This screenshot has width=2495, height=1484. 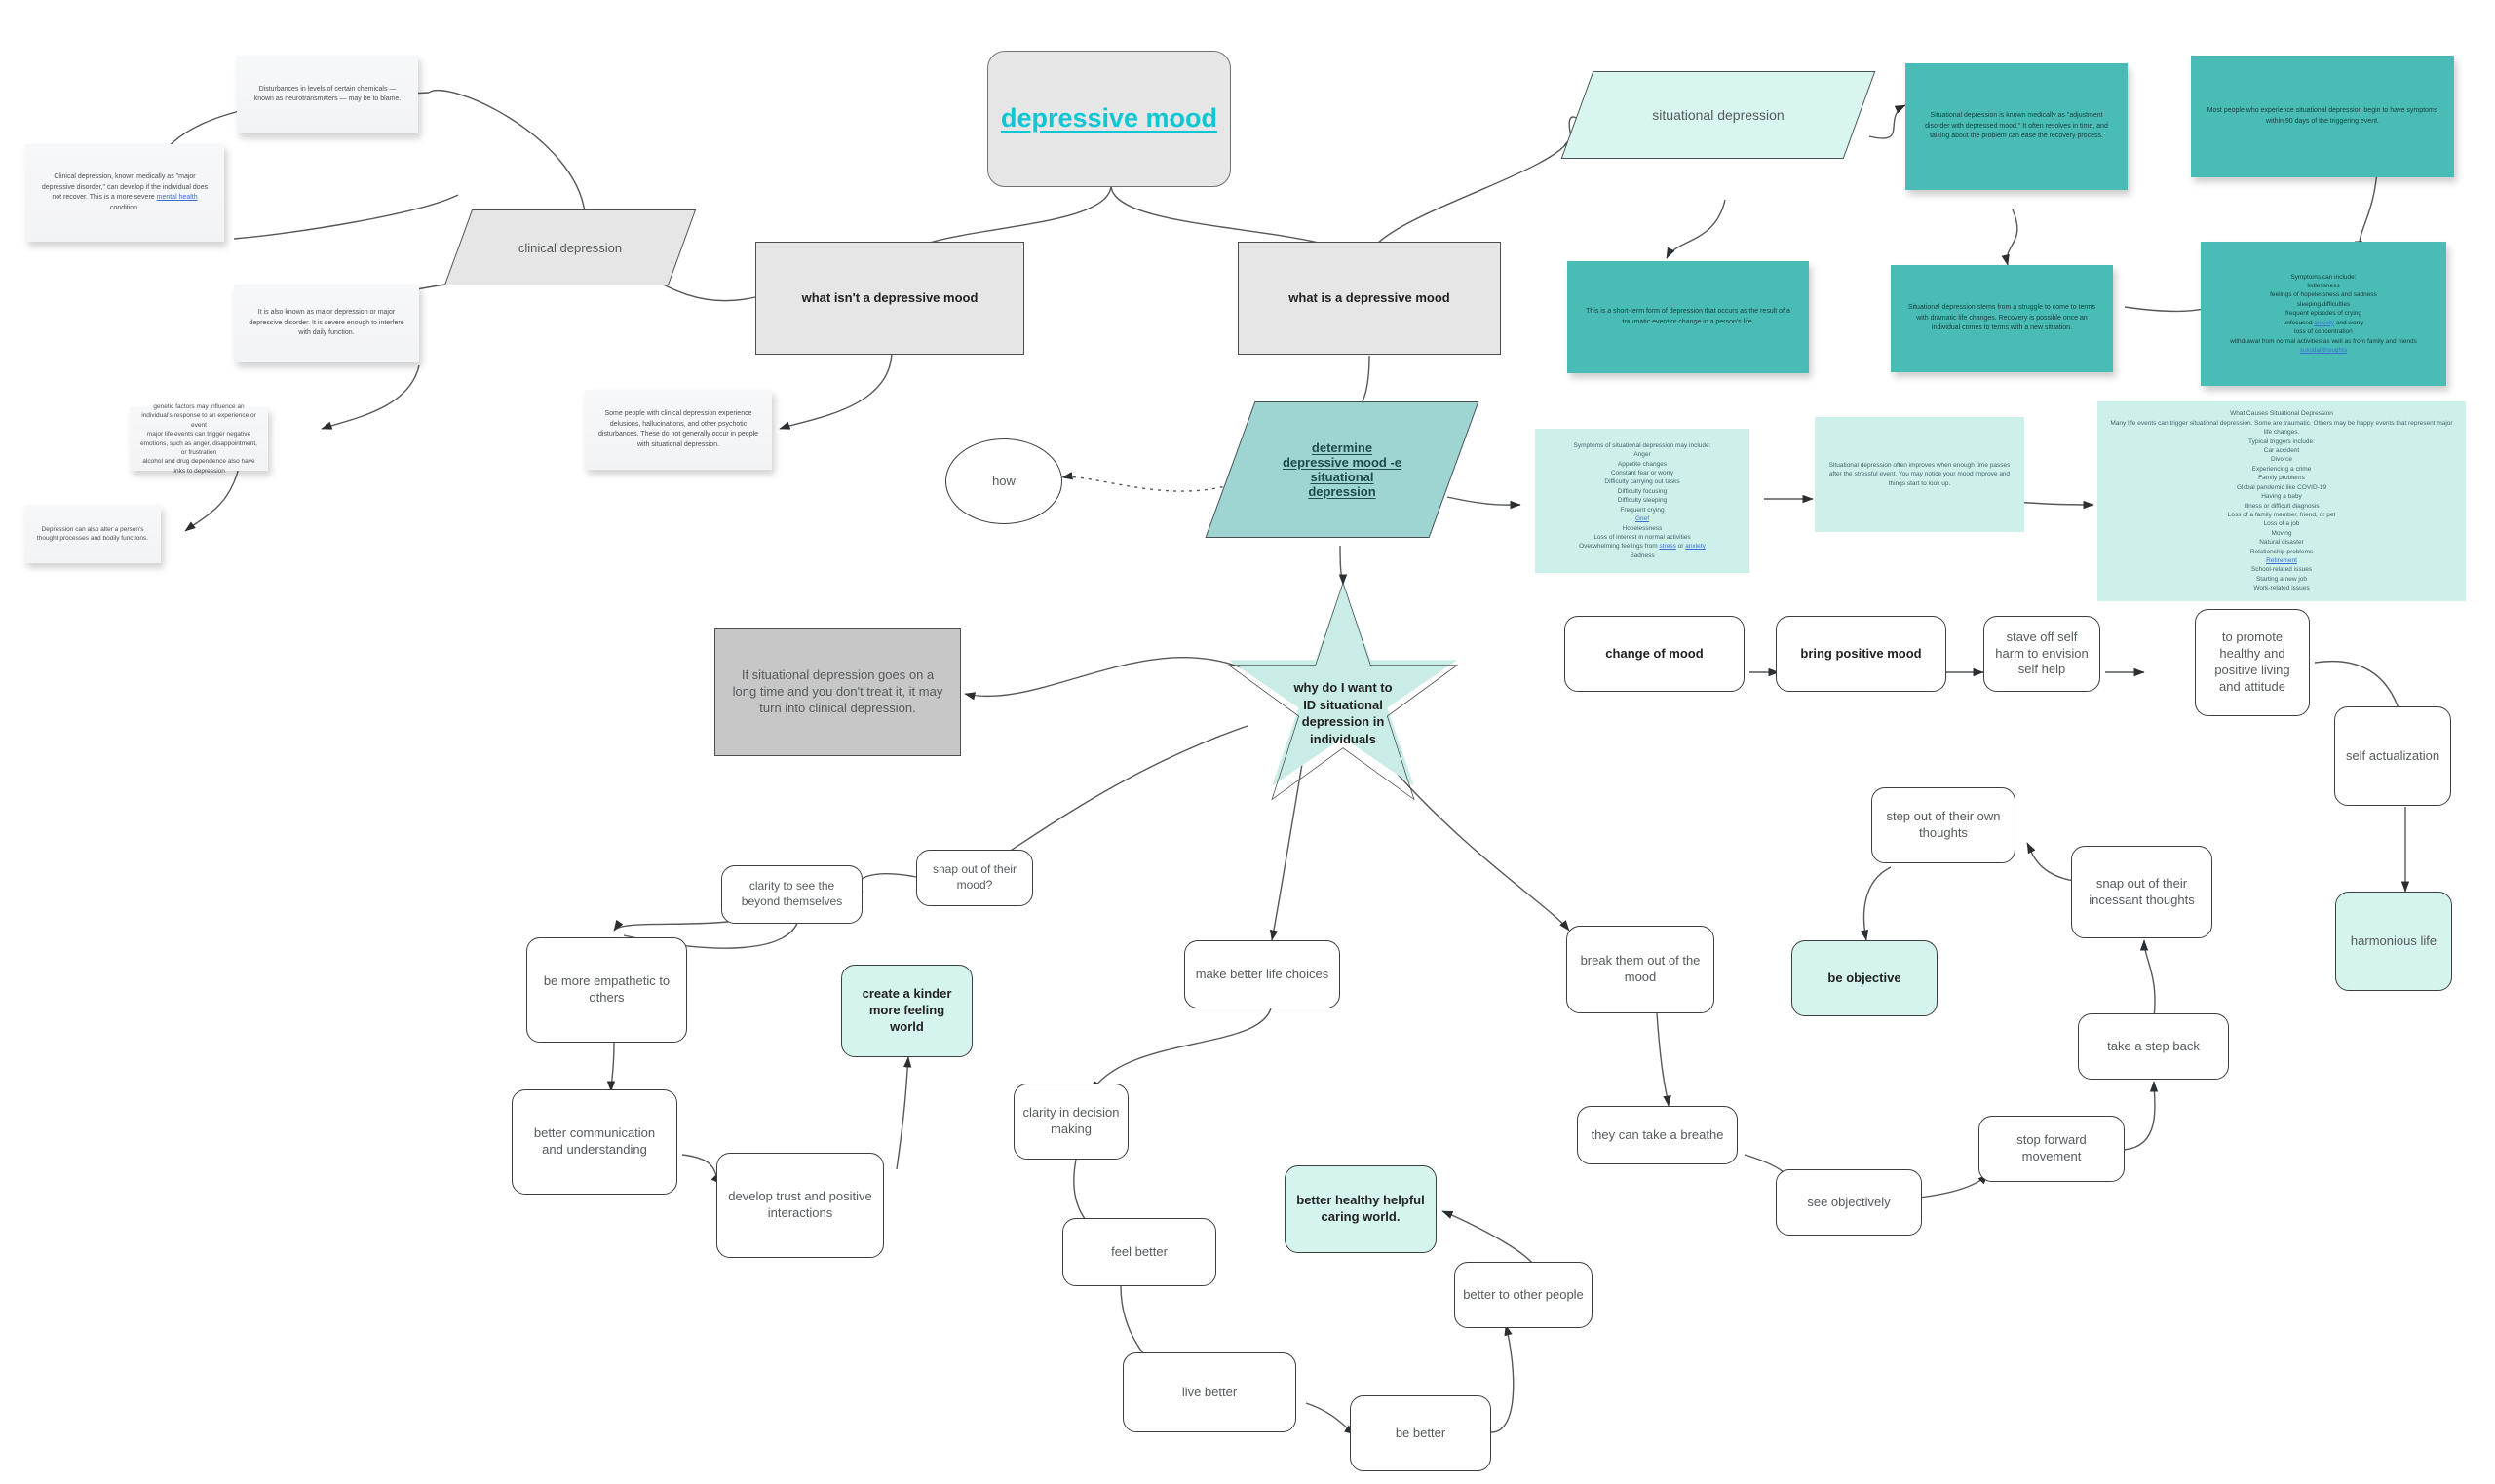 What do you see at coordinates (177, 197) in the screenshot?
I see `mental-health-link: mental health` at bounding box center [177, 197].